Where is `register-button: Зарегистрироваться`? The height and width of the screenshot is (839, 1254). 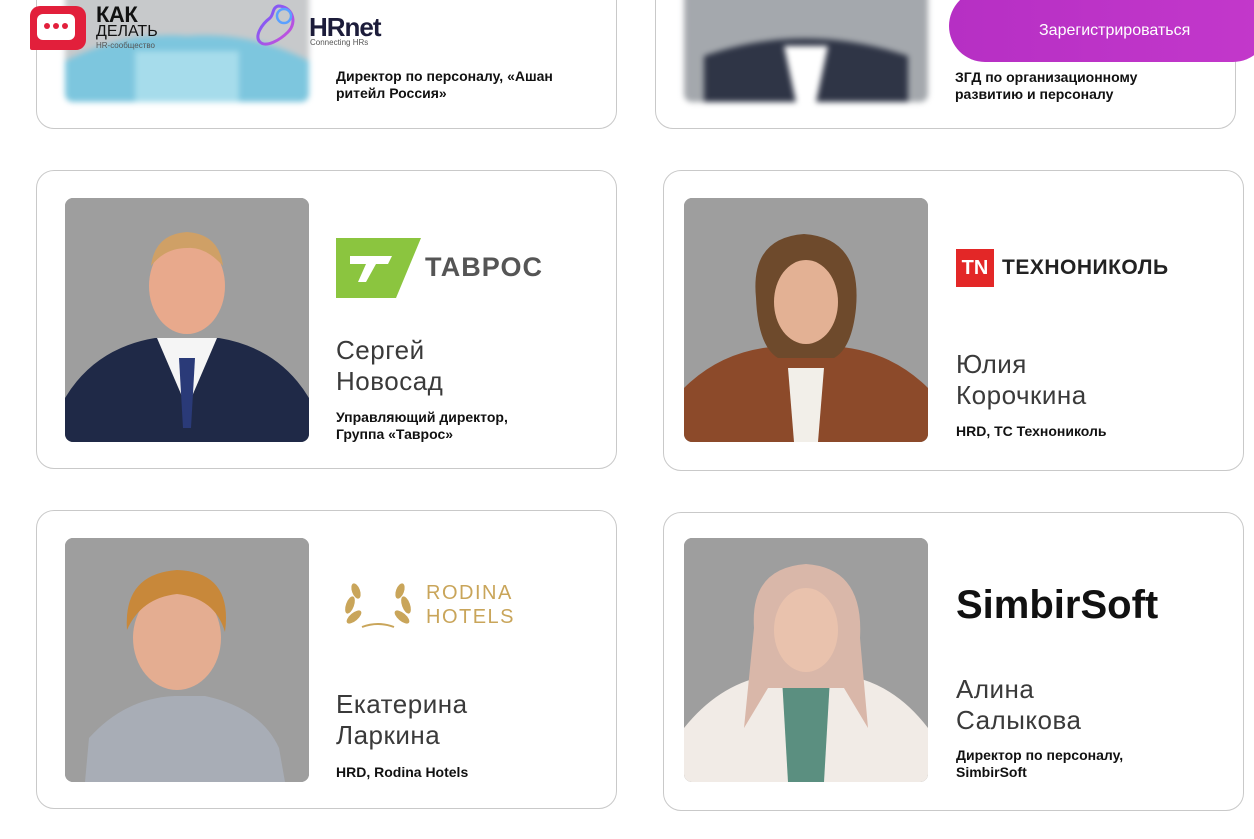
register-button: Зарегистрироваться is located at coordinates (1101, 31).